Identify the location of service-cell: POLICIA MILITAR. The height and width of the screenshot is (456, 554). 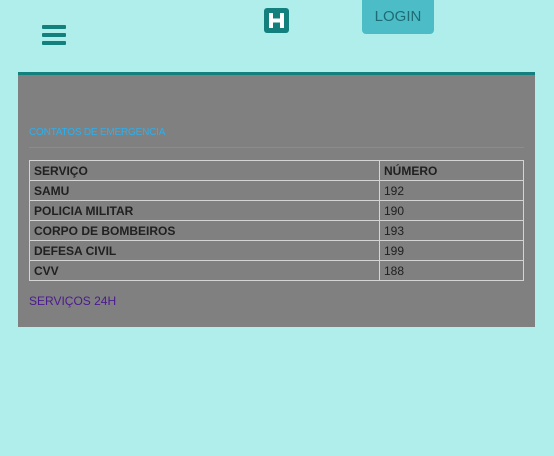
(204, 210).